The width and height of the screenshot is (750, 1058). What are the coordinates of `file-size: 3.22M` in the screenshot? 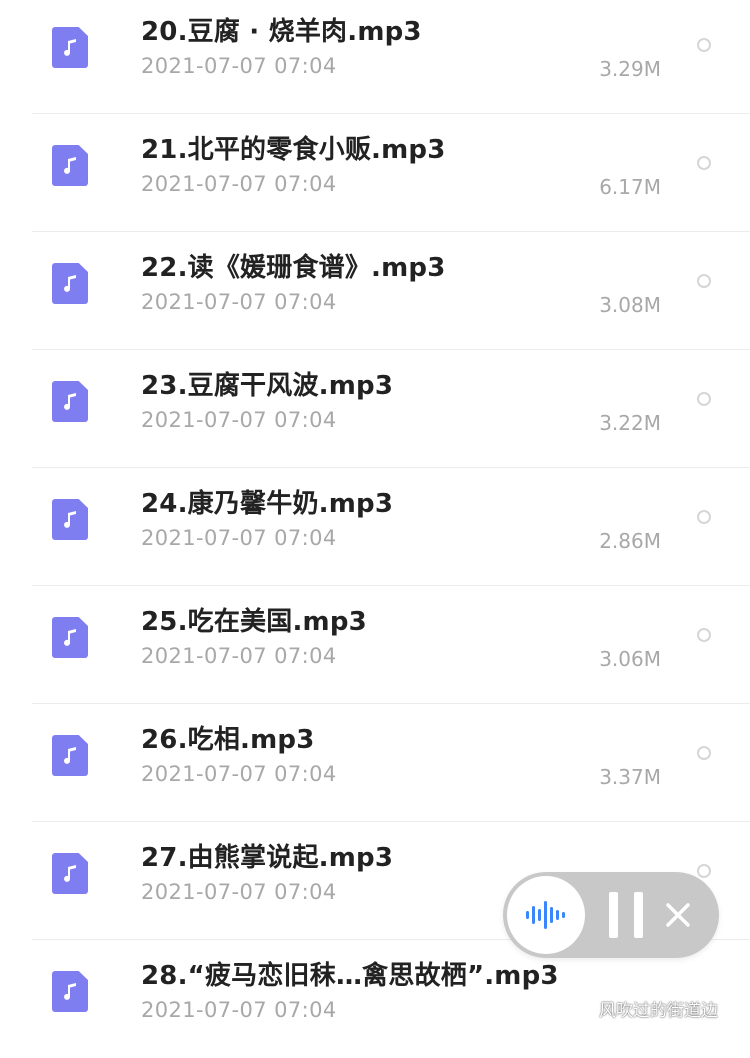 It's located at (630, 423).